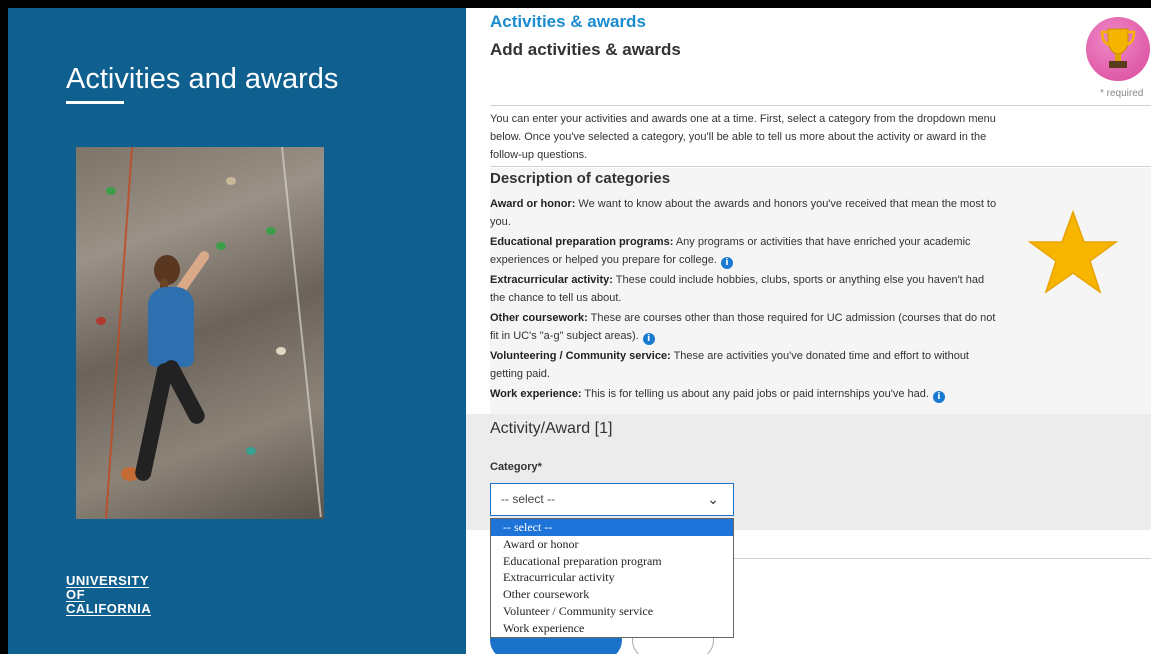 The height and width of the screenshot is (654, 1151). Describe the element at coordinates (1118, 49) in the screenshot. I see `trophy-icon` at that location.